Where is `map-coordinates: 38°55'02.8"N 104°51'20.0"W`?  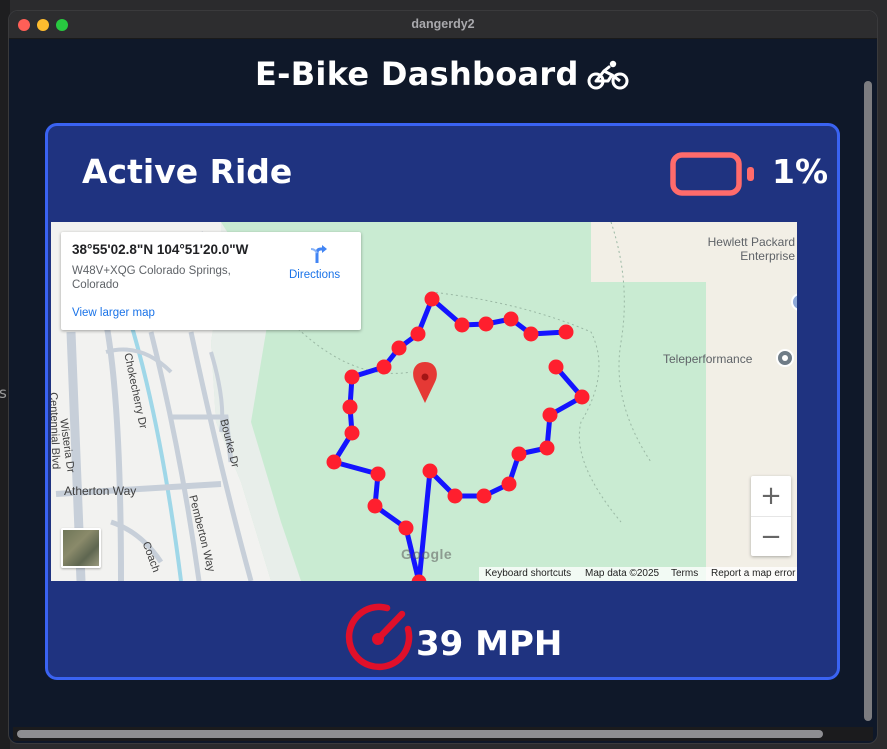
map-coordinates: 38°55'02.8"N 104°51'20.0"W is located at coordinates (160, 249).